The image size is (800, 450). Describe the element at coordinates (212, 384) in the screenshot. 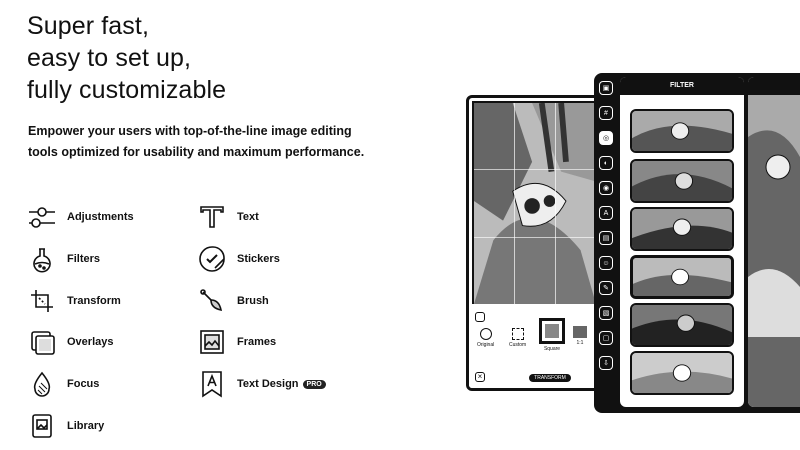

I see `text-design-icon` at that location.